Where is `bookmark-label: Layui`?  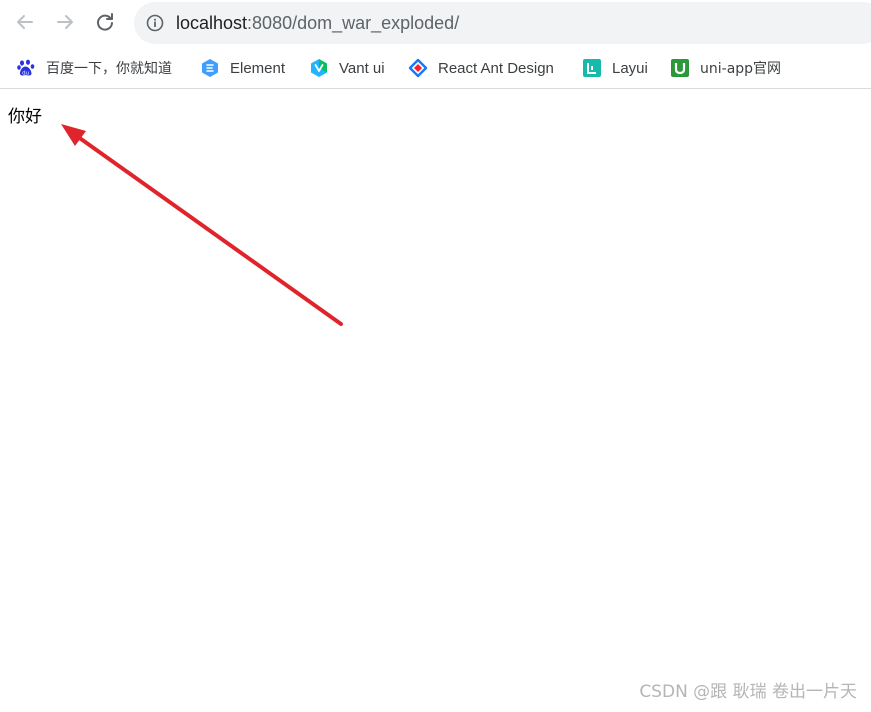 bookmark-label: Layui is located at coordinates (630, 68).